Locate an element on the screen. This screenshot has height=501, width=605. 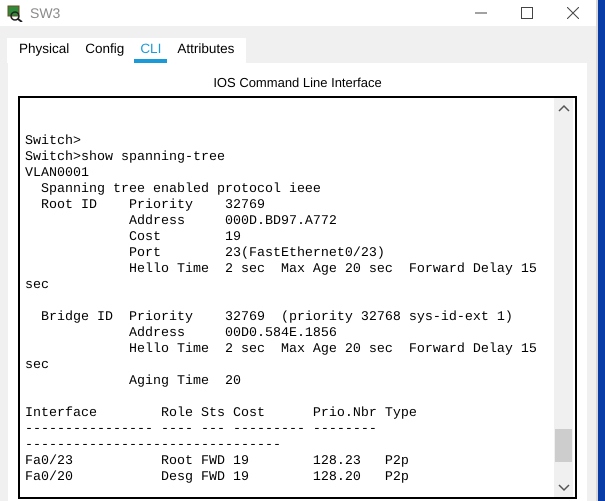
terminal-line: Port 23(FastEthernet0/23) is located at coordinates (257, 254).